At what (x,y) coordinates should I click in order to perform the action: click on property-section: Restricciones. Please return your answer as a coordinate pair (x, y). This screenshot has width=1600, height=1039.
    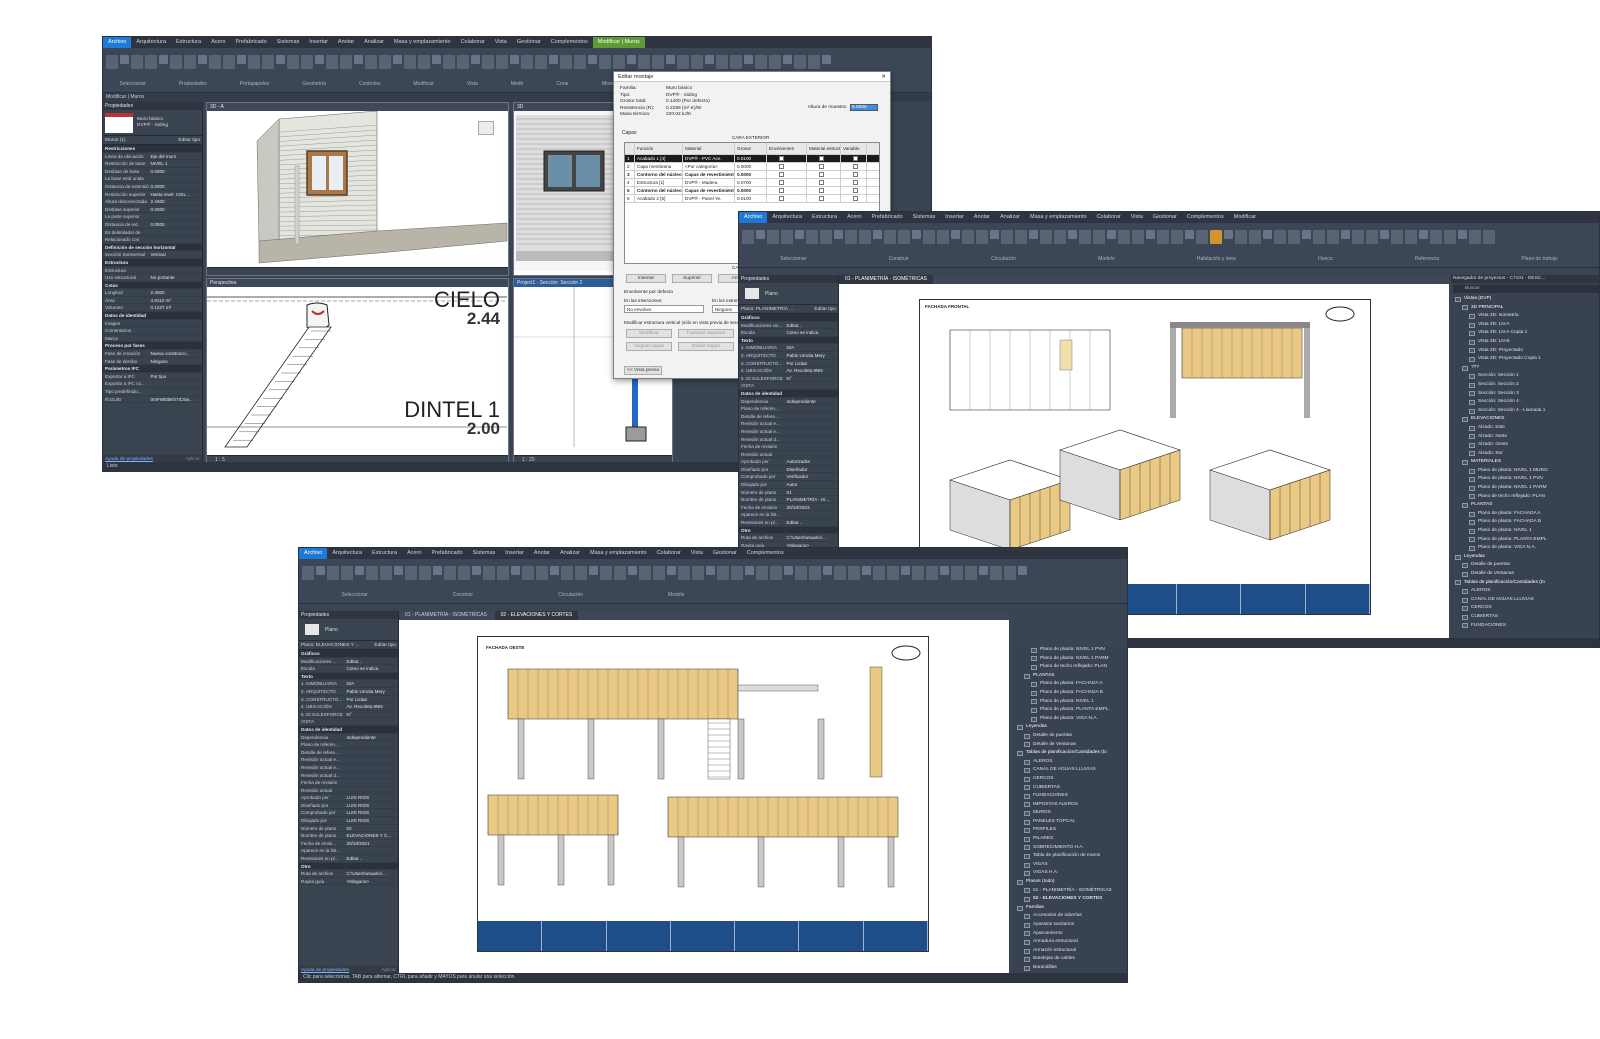
    Looking at the image, I should click on (152, 149).